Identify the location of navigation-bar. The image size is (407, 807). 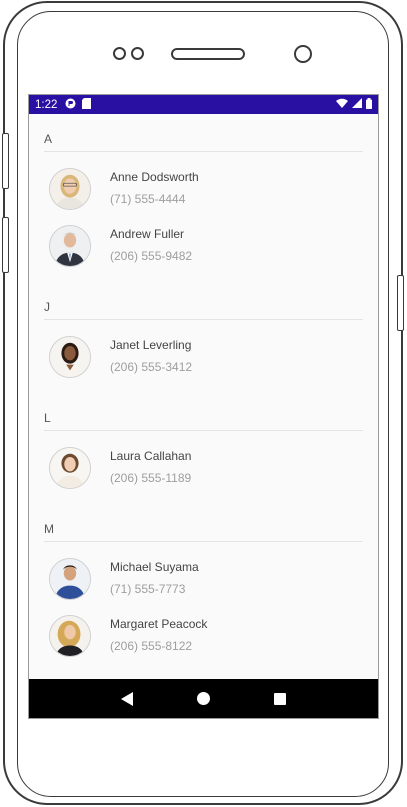
(203, 698).